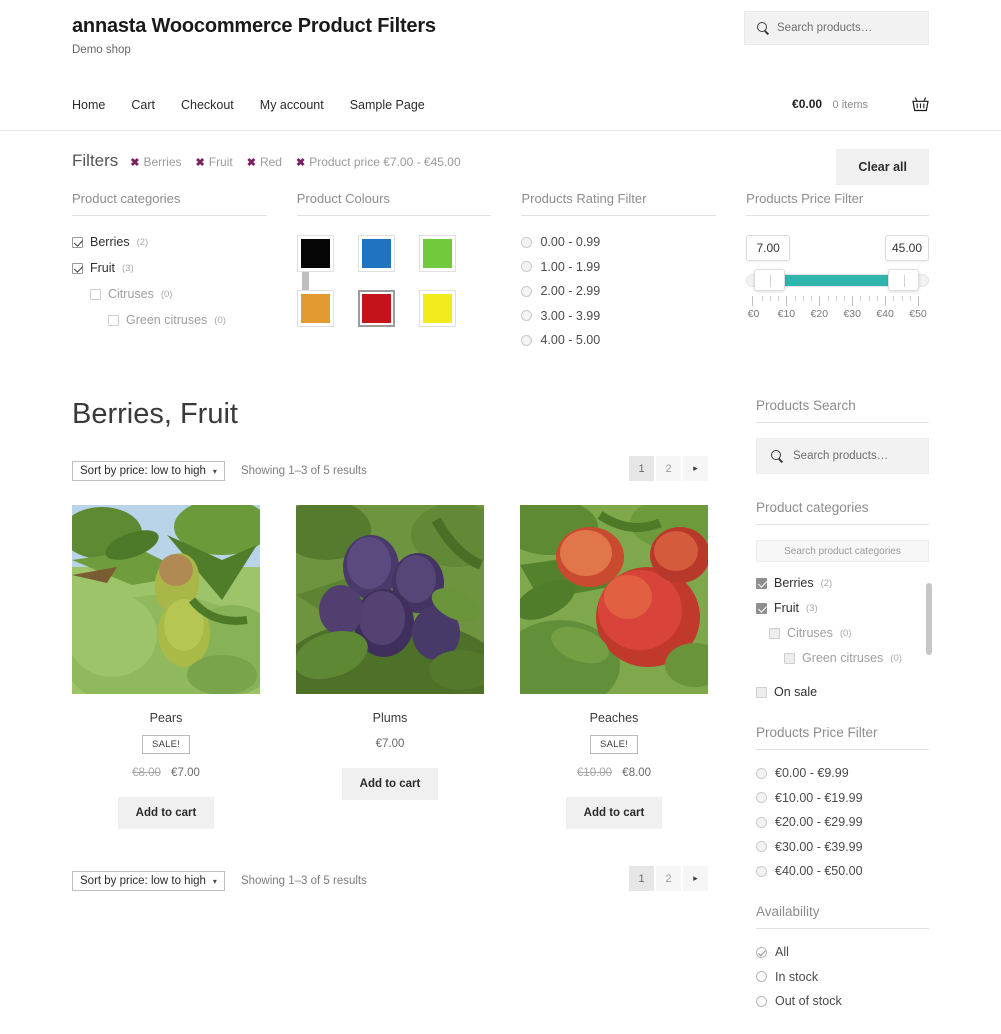 The height and width of the screenshot is (1034, 1001). I want to click on sidebar-category-fruit: Fruit (3), so click(842, 608).